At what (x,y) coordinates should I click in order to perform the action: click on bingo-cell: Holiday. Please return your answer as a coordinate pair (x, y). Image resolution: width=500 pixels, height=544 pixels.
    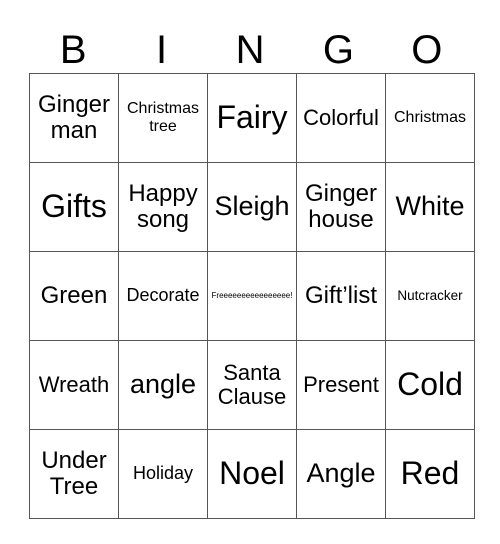
    Looking at the image, I should click on (163, 474).